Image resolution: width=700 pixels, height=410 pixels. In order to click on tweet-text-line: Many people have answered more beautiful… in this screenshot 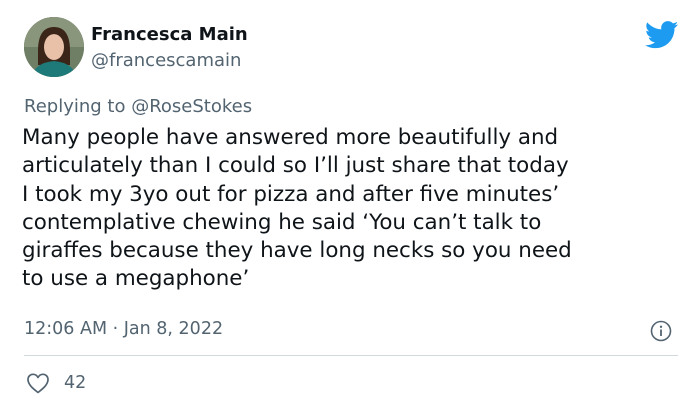, I will do `click(290, 137)`.